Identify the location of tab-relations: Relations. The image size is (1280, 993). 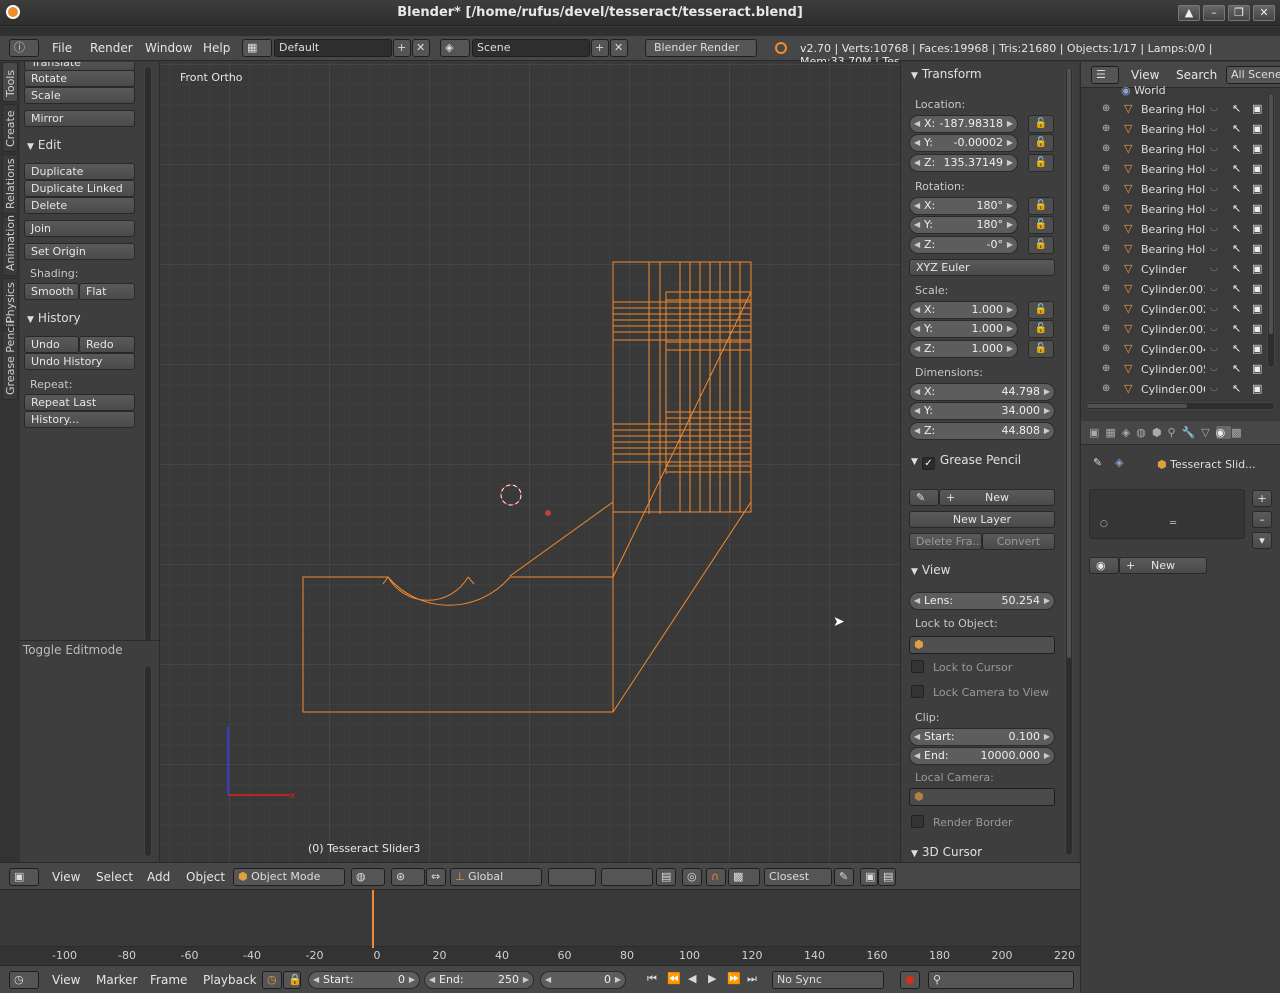
(10, 184).